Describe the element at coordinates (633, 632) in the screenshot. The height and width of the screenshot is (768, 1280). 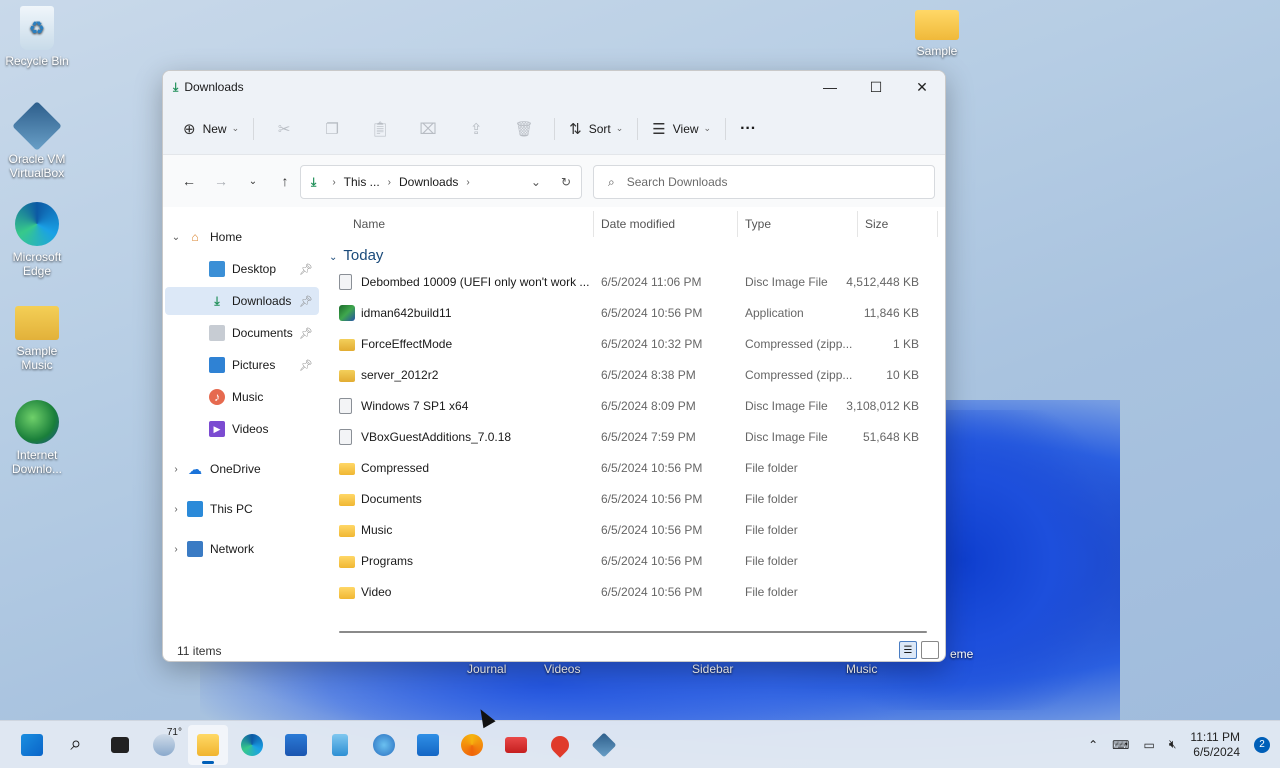
I see `horizontal-scrollbar` at that location.